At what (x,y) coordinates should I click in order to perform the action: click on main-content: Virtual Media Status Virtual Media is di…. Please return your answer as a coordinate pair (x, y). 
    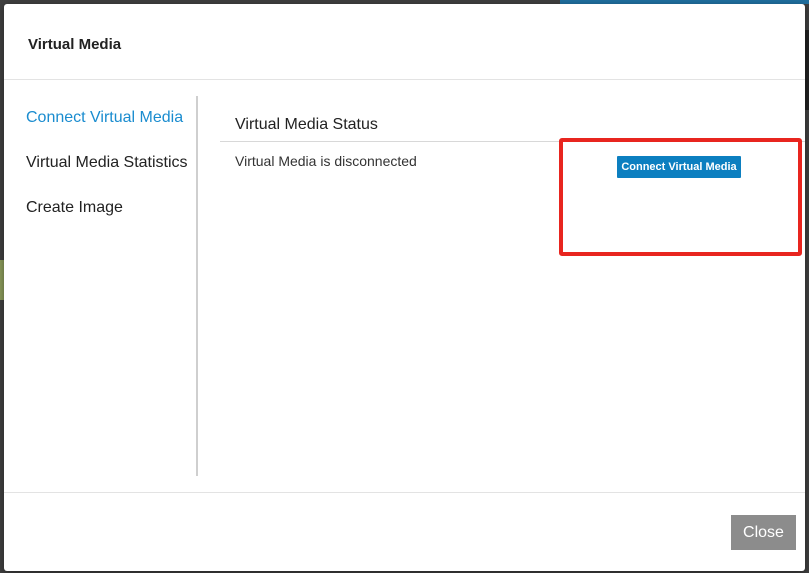
    Looking at the image, I should click on (512, 155).